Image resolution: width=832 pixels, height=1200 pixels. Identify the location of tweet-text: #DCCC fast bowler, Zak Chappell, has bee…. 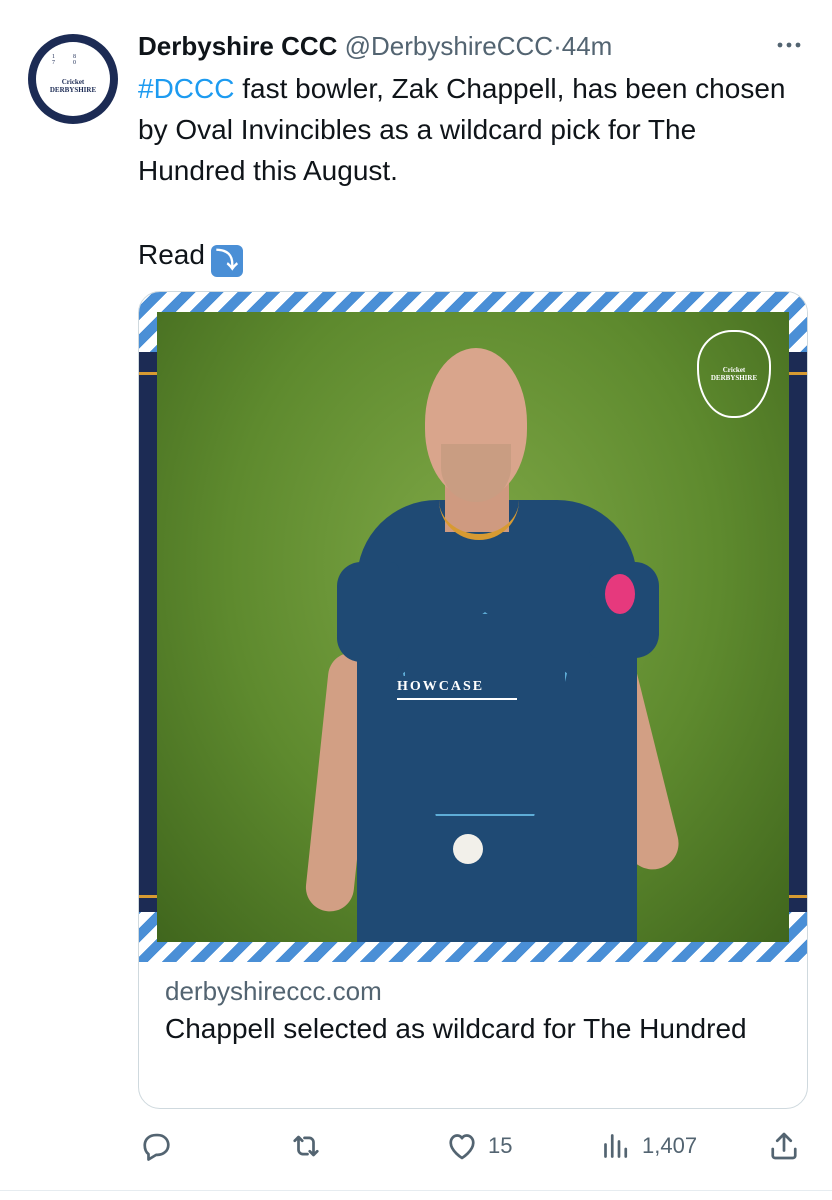
(473, 129).